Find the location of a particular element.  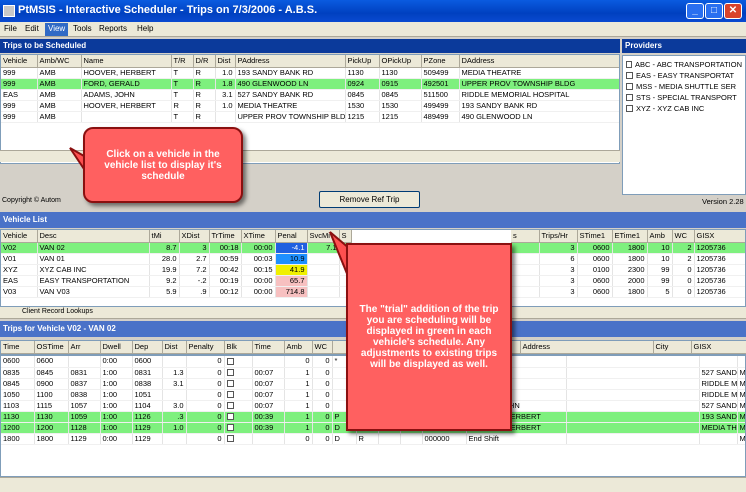

vtrip-col-header: WC is located at coordinates (322, 347).